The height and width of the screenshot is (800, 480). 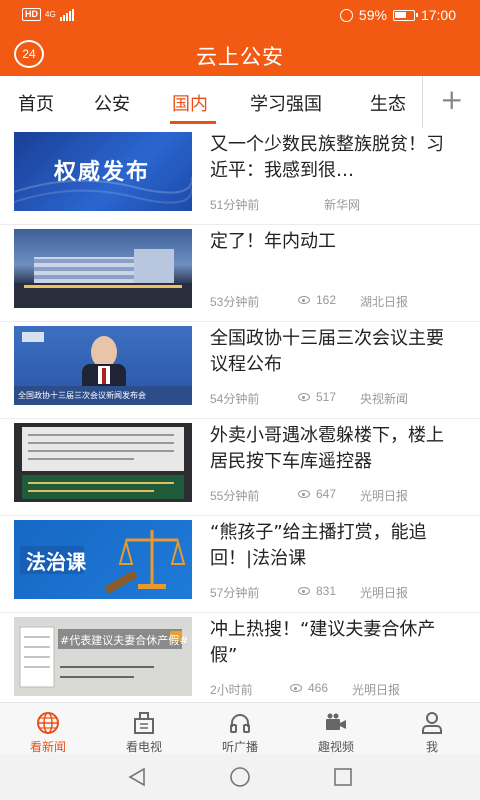 I want to click on news-title: 定了！年内动工, so click(x=335, y=242).